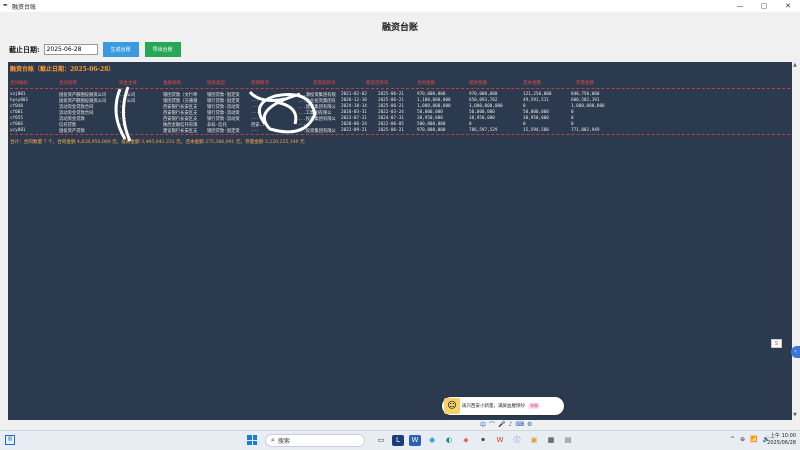 The width and height of the screenshot is (800, 450). Describe the element at coordinates (283, 441) in the screenshot. I see `search-placeholder: 搜索` at that location.